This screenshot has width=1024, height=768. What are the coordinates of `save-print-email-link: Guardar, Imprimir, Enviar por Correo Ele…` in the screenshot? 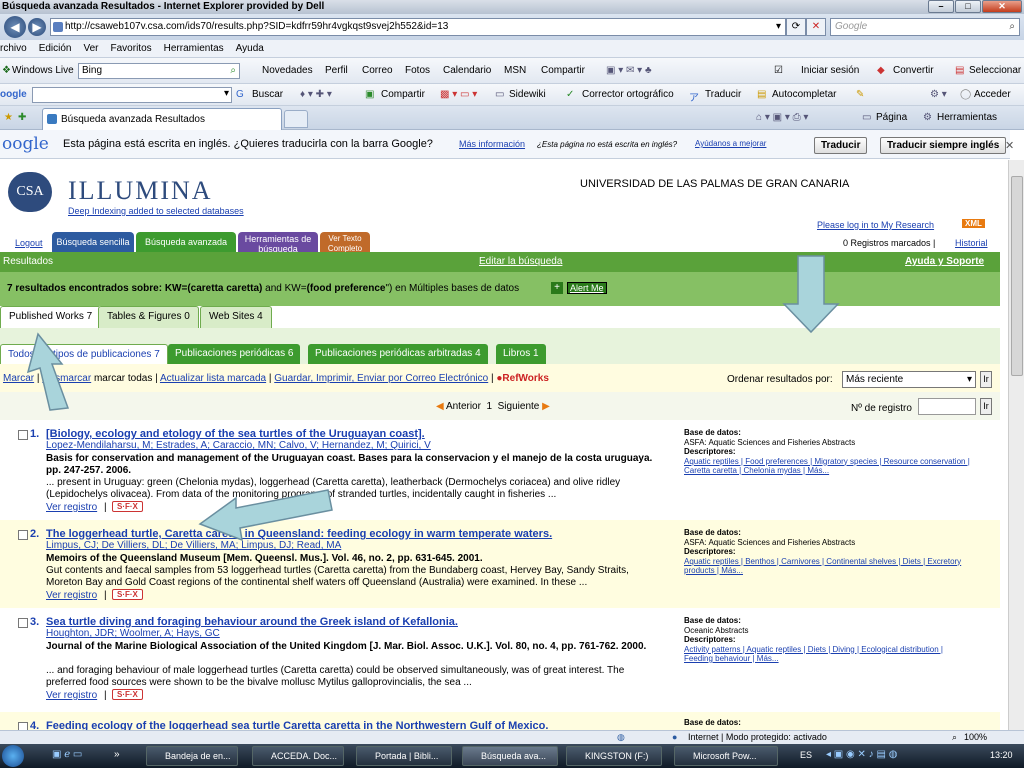 It's located at (381, 378).